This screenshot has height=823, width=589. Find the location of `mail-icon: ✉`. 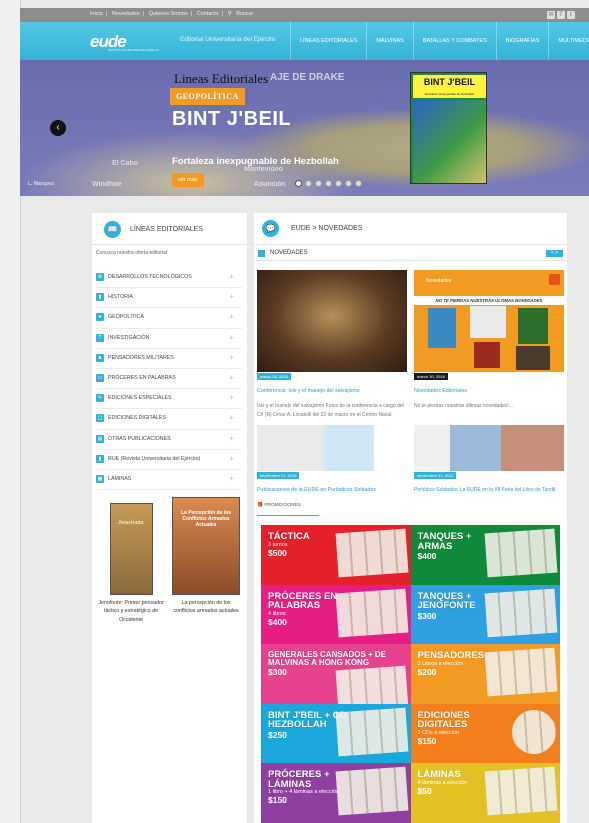

mail-icon: ✉ is located at coordinates (551, 15).